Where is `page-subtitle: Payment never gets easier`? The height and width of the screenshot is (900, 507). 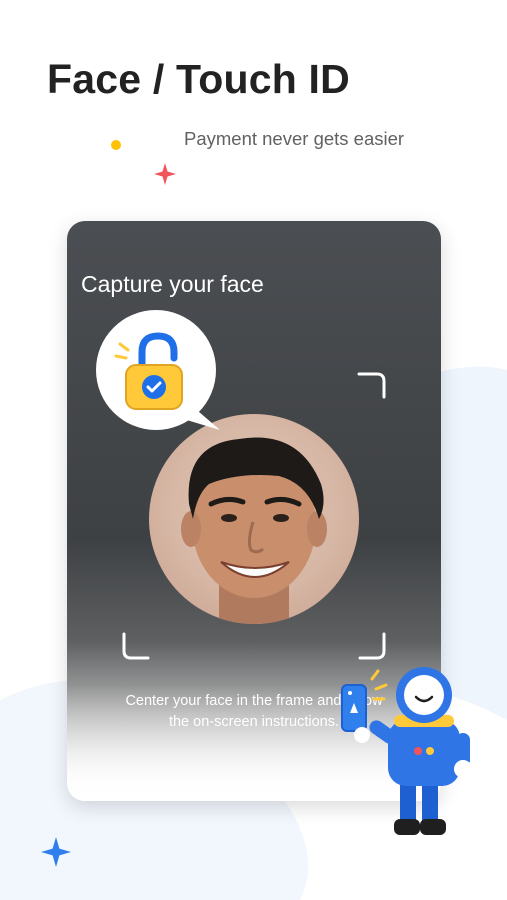 page-subtitle: Payment never gets easier is located at coordinates (294, 138).